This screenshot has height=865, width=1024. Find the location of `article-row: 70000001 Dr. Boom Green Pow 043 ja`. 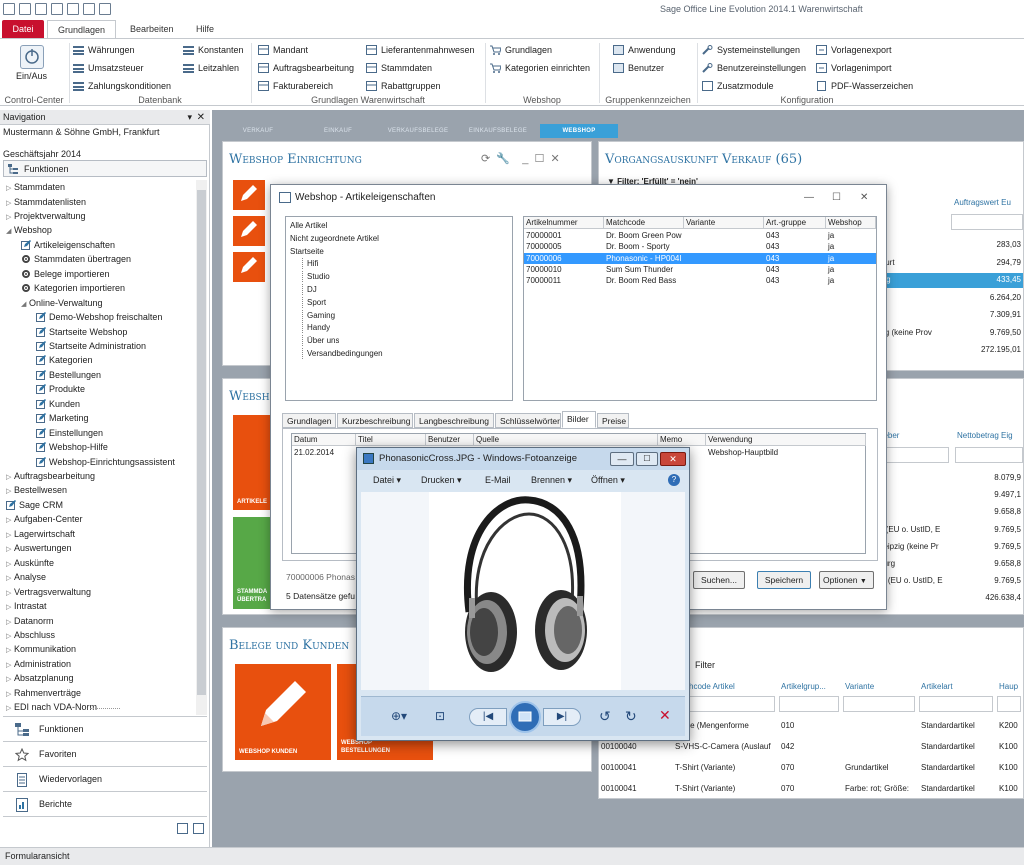

article-row: 70000001 Dr. Boom Green Pow 043 ja is located at coordinates (700, 235).